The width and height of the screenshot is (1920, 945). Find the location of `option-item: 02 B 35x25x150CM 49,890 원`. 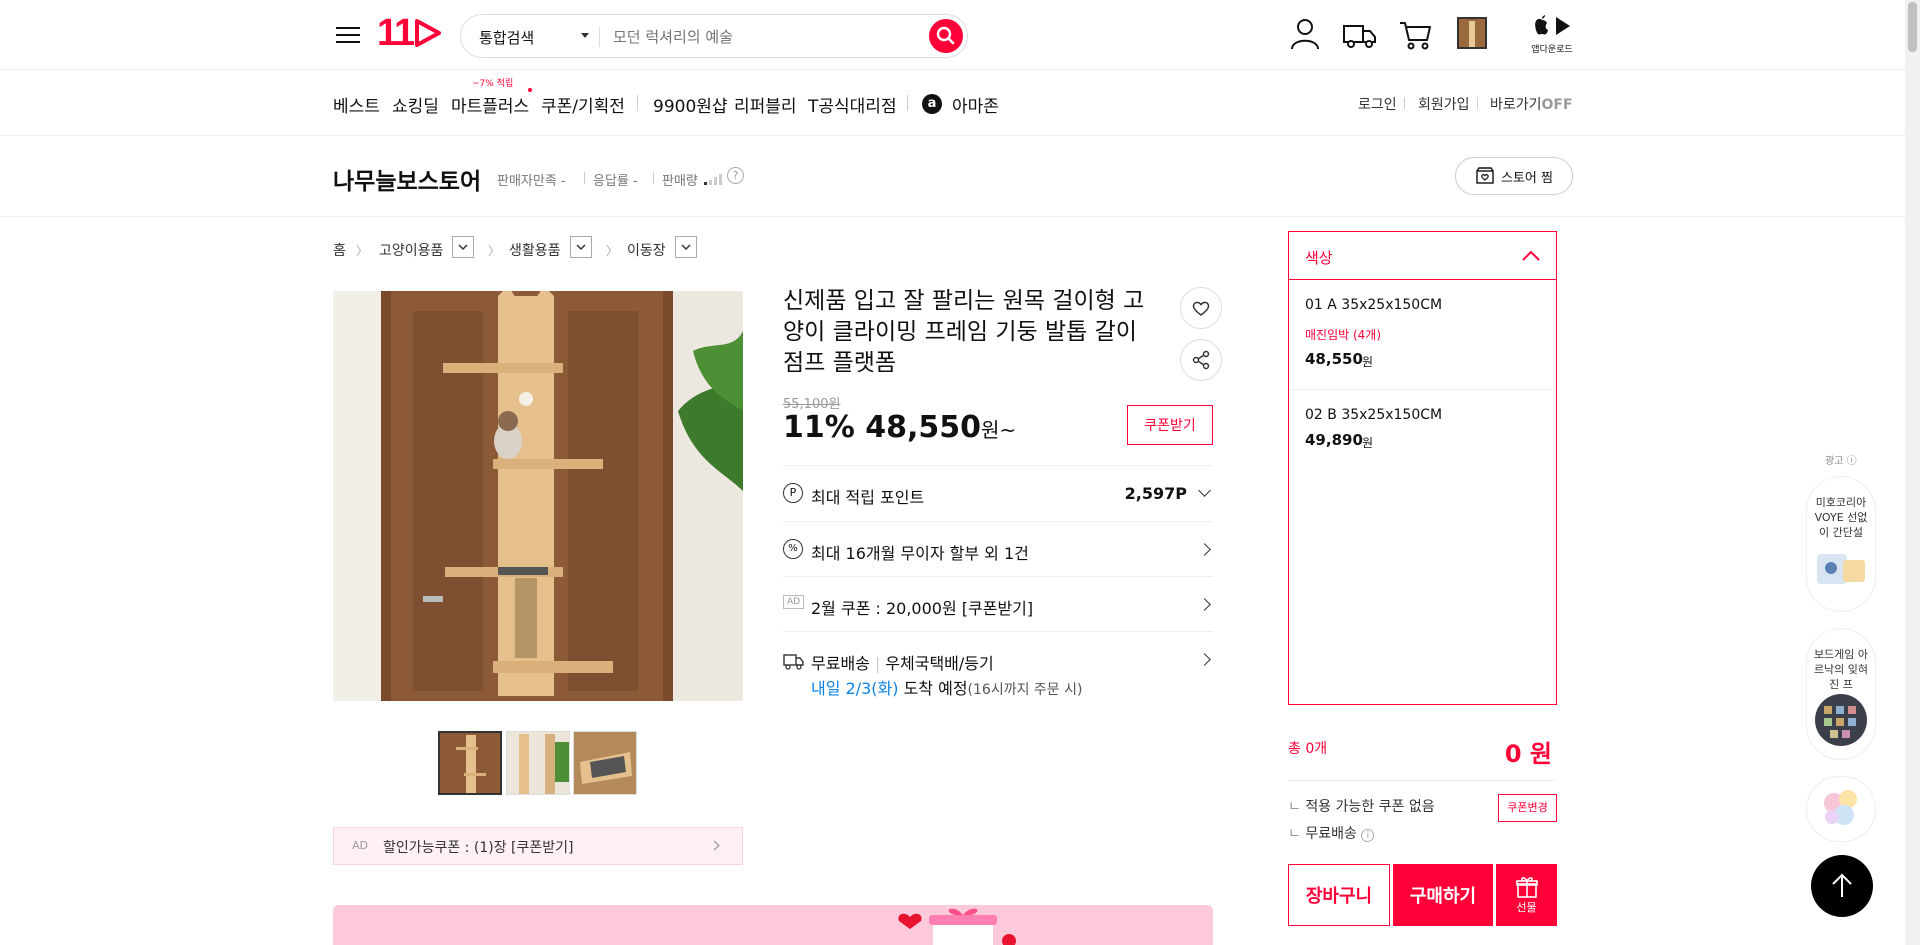

option-item: 02 B 35x25x150CM 49,890 원 is located at coordinates (1422, 445).